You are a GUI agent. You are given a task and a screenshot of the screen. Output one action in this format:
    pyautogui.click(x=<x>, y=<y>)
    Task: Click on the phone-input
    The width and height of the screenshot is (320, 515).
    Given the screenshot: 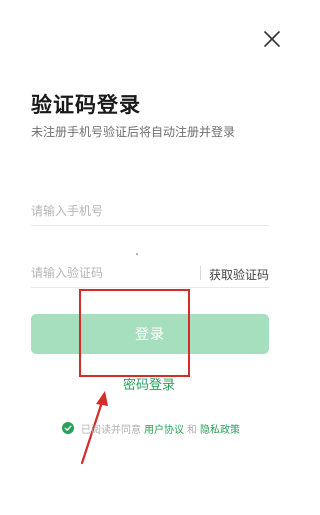 What is the action you would take?
    pyautogui.click(x=150, y=211)
    